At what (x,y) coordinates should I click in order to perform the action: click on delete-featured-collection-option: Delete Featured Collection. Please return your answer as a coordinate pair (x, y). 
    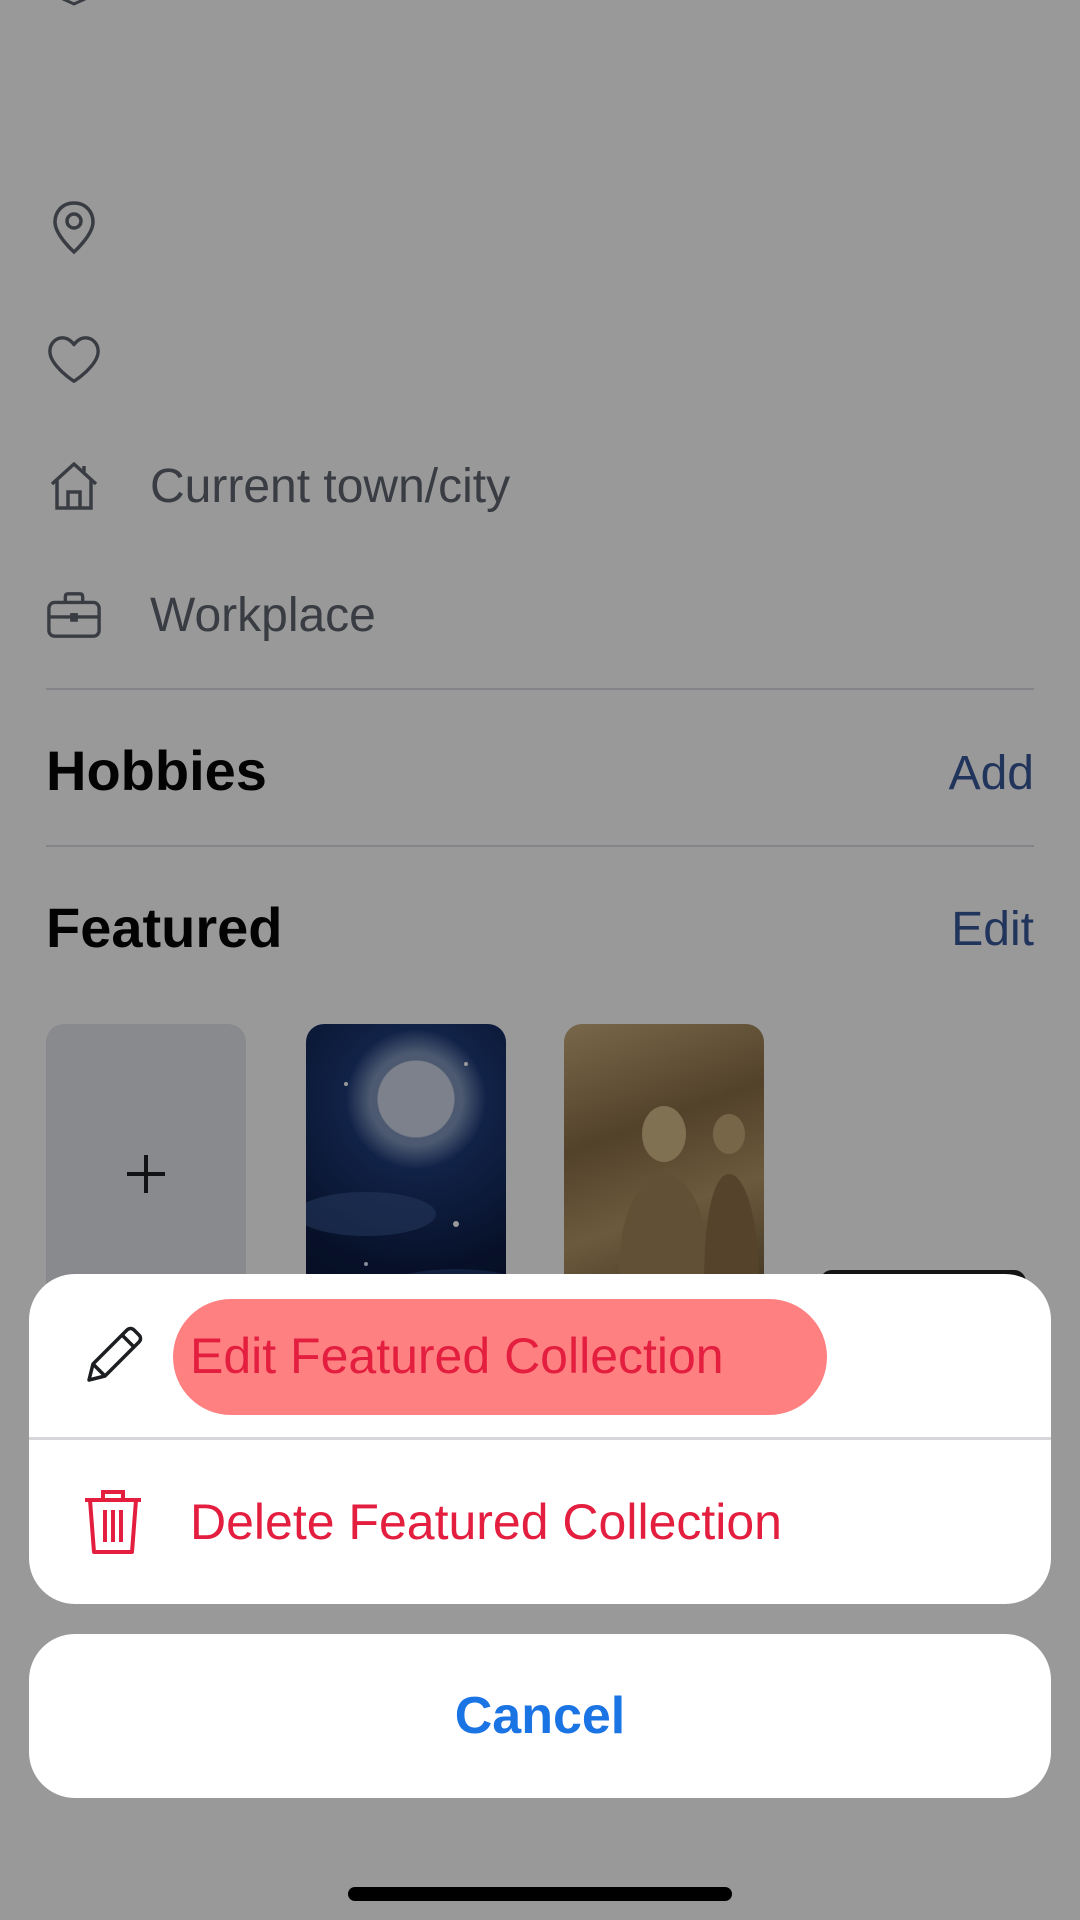
    Looking at the image, I should click on (540, 1522).